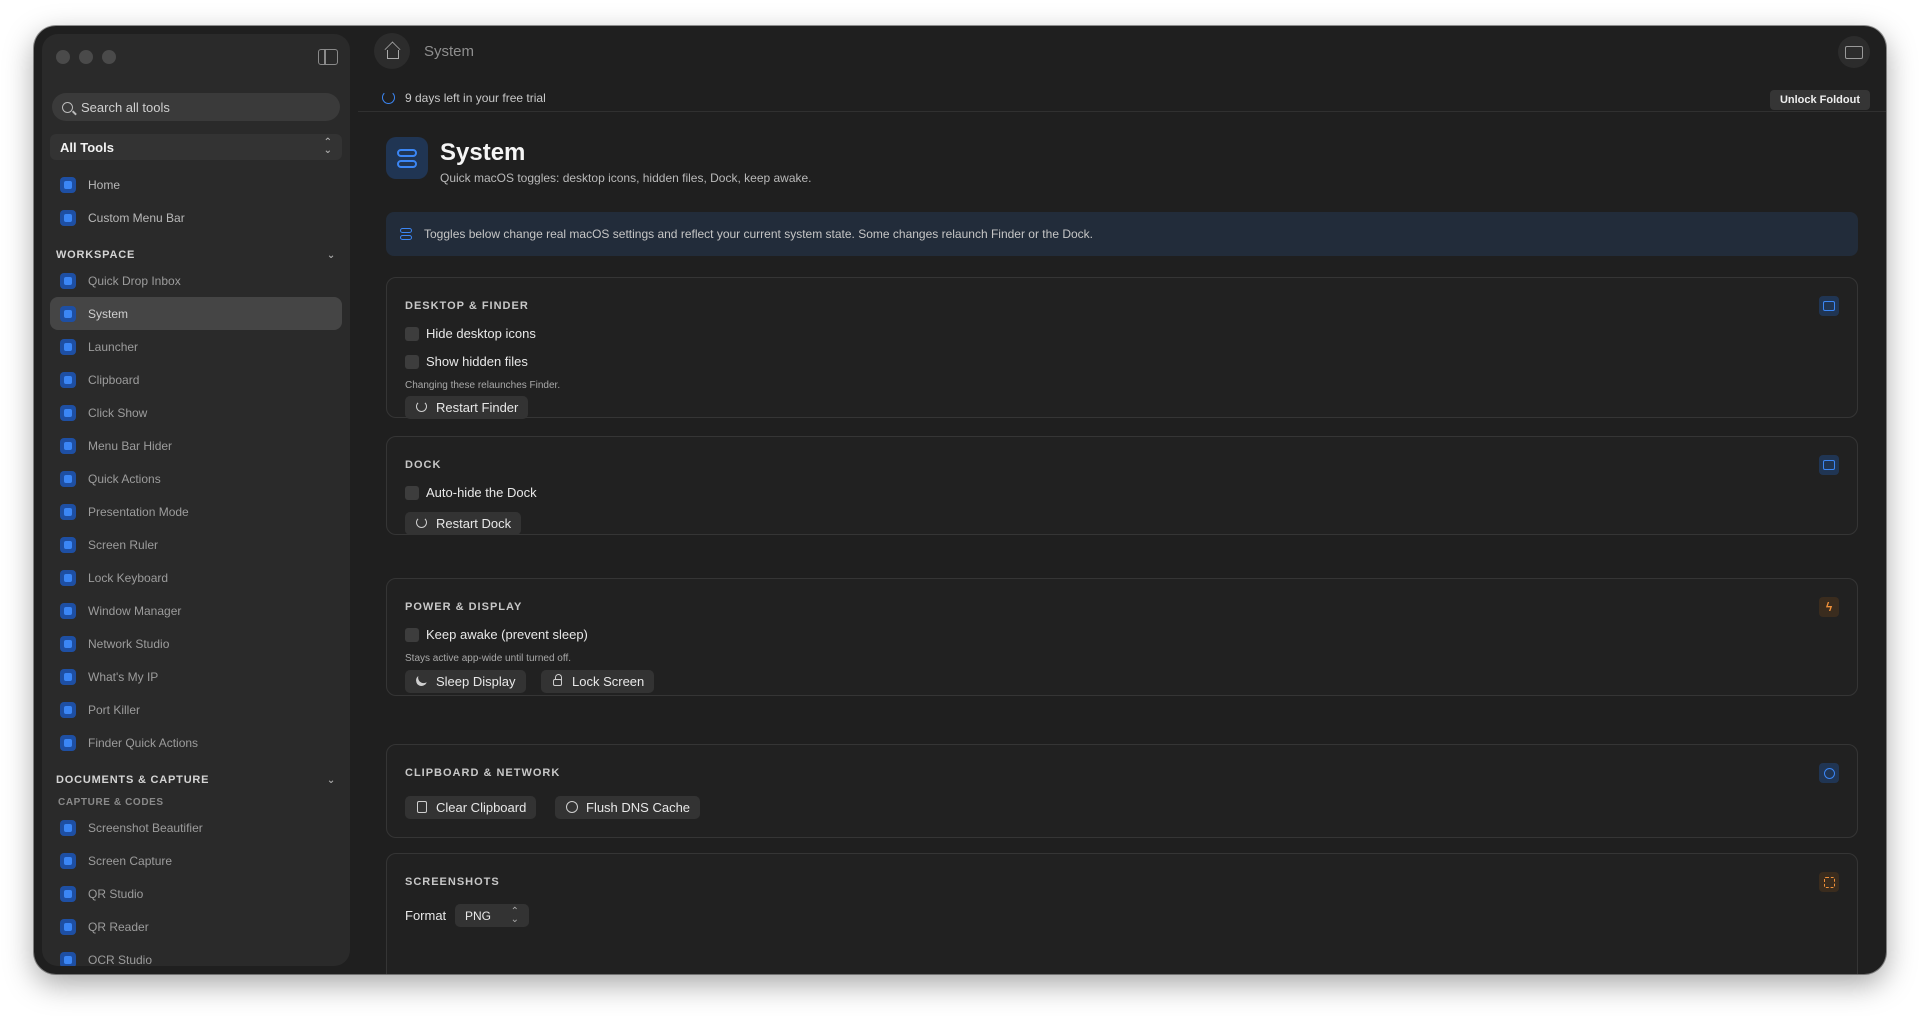 This screenshot has width=1920, height=1016. I want to click on toggles-icon, so click(407, 158).